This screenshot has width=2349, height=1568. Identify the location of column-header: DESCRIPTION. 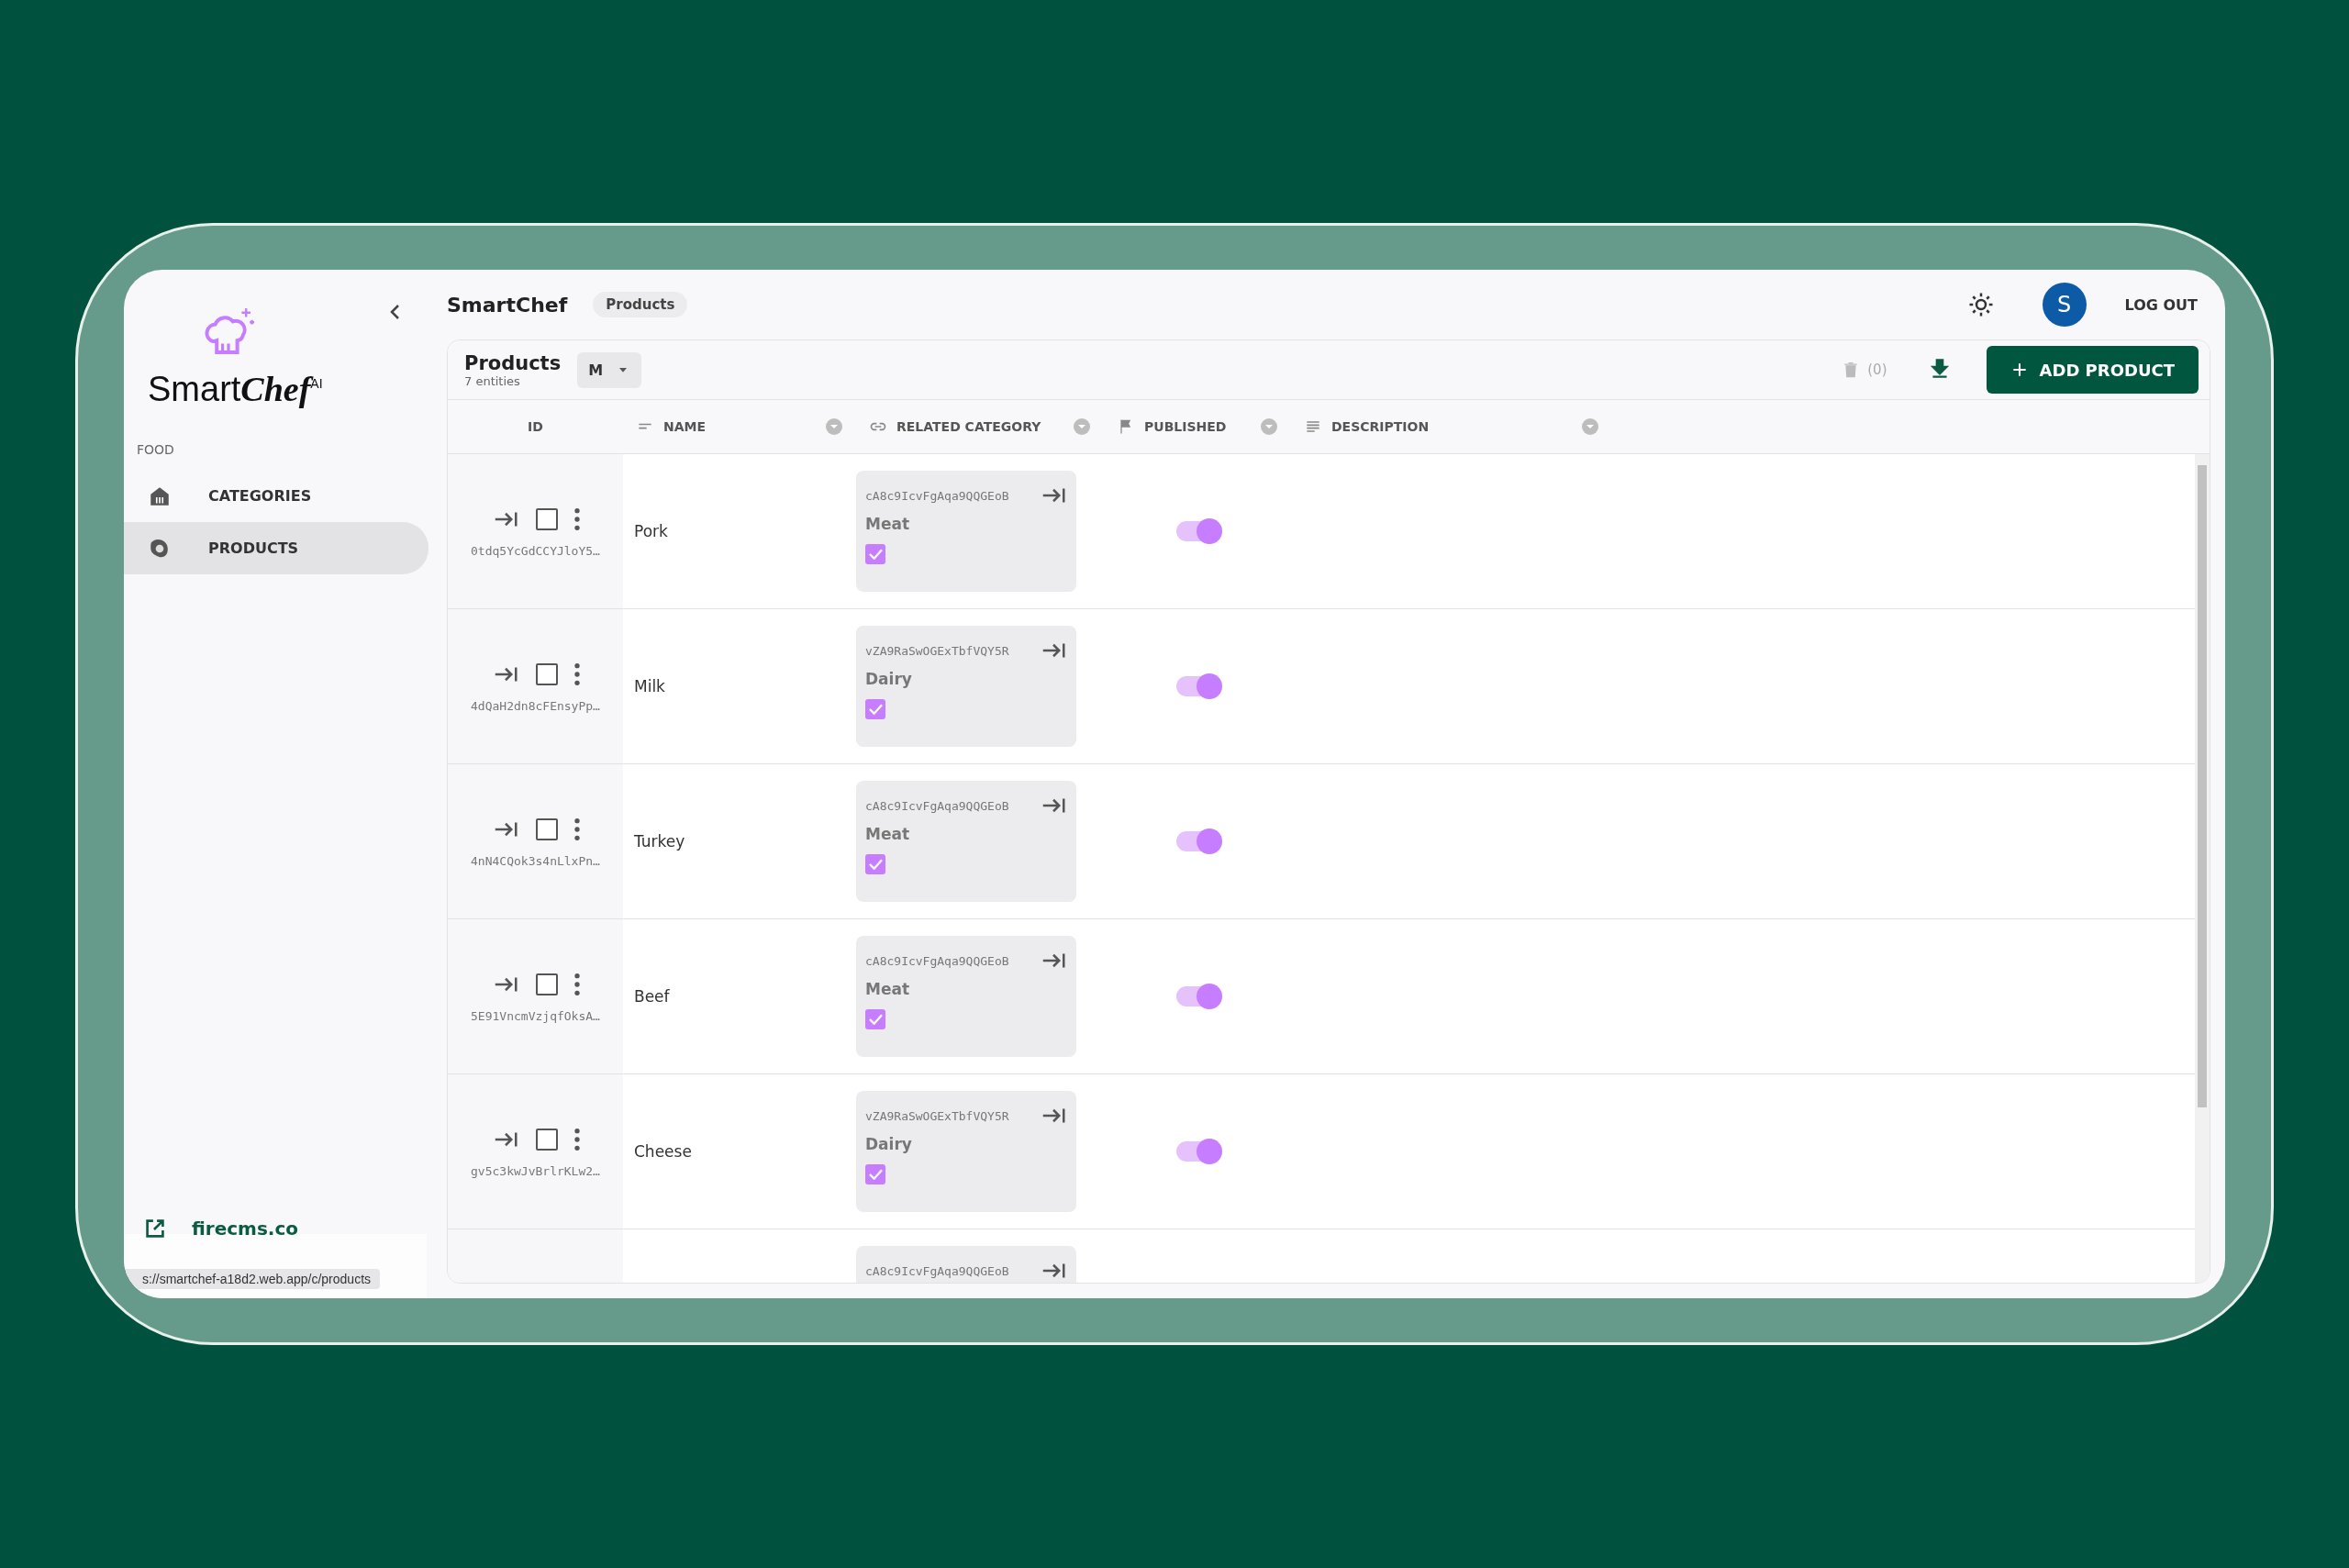
(1380, 426).